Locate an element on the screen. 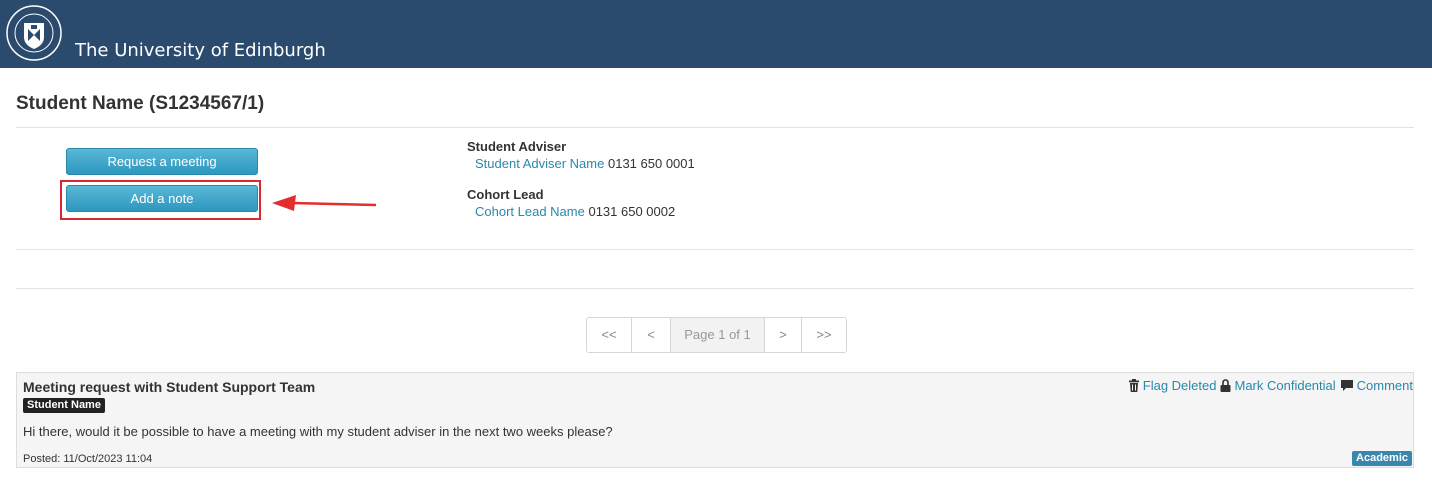 Image resolution: width=1432 pixels, height=489 pixels. lock-icon is located at coordinates (1225, 385).